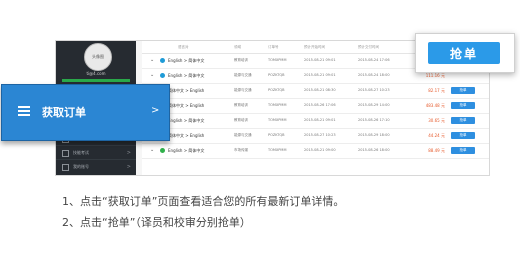 This screenshot has width=520, height=260. Describe the element at coordinates (314, 47) in the screenshot. I see `col-header: 预计开始时间` at that location.